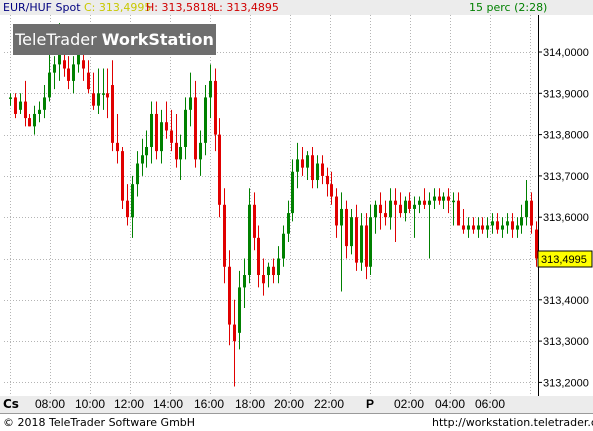 This screenshot has height=431, width=593. What do you see at coordinates (114, 39) in the screenshot?
I see `teletrader-watermark: TeleTrader WorkStation` at bounding box center [114, 39].